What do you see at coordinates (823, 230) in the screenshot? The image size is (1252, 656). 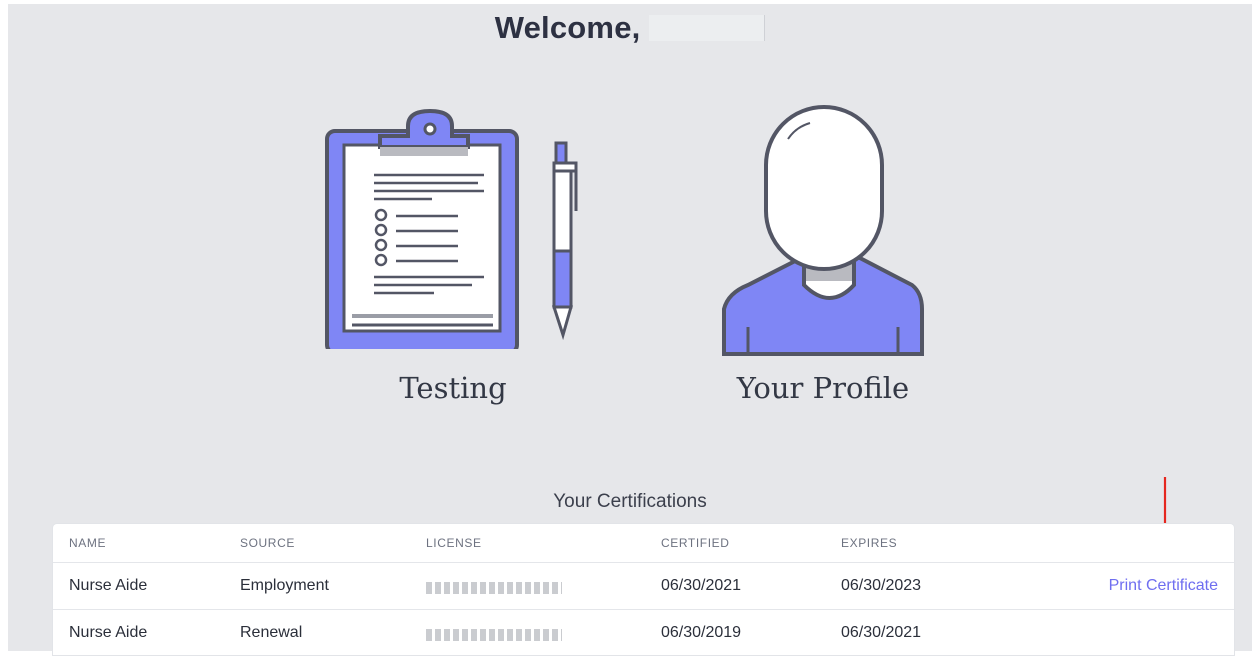 I see `profile-avatar-icon` at bounding box center [823, 230].